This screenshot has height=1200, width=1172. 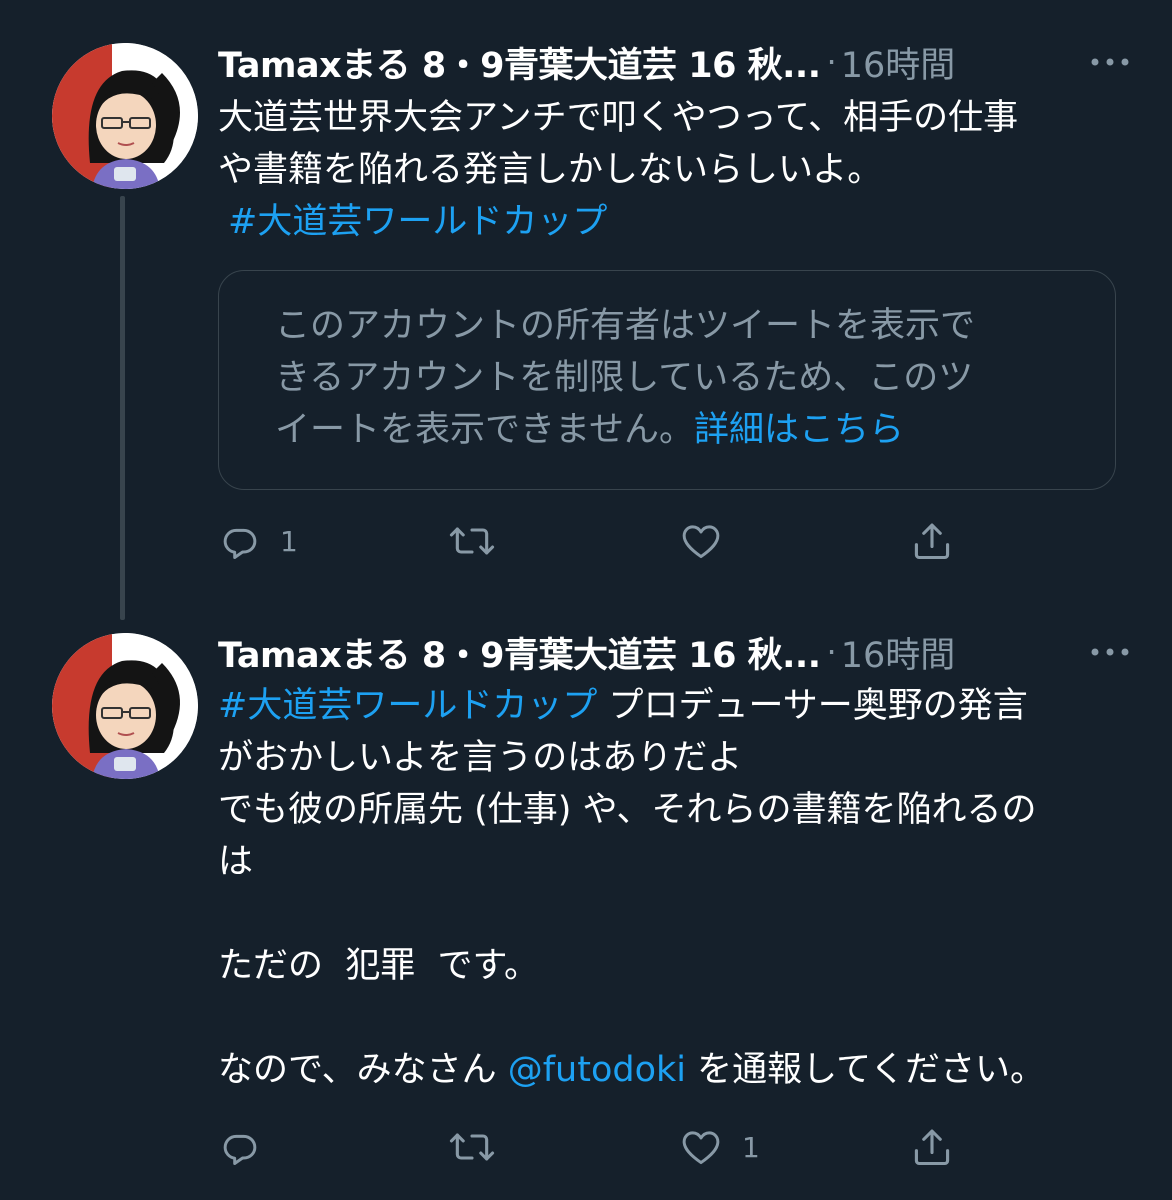 What do you see at coordinates (597, 1070) in the screenshot?
I see `mention-link: @futodoki` at bounding box center [597, 1070].